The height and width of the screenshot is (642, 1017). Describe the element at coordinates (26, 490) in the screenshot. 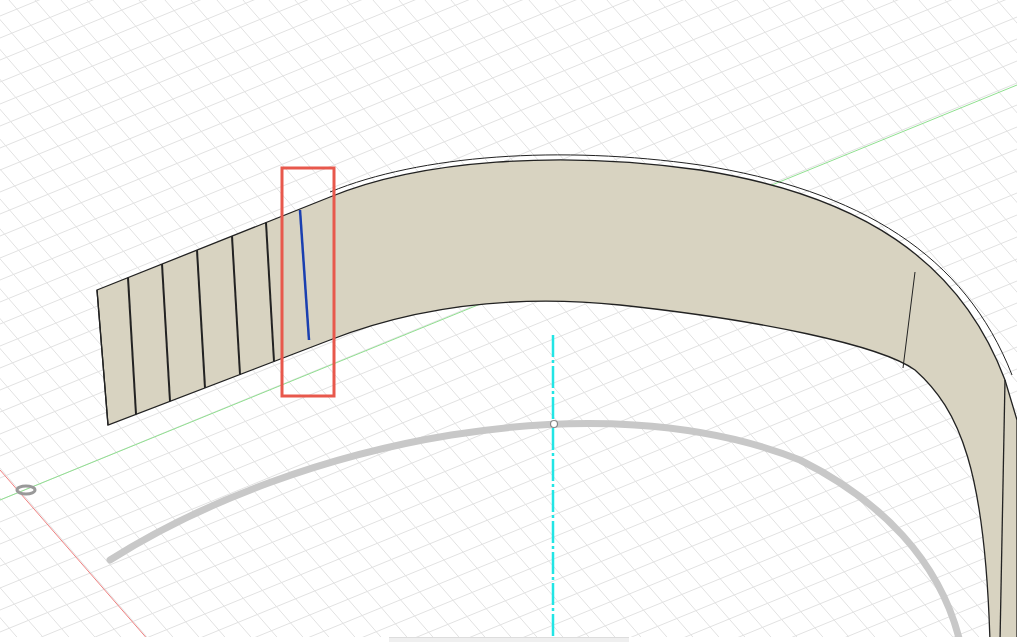

I see `origin-marker-icon` at that location.